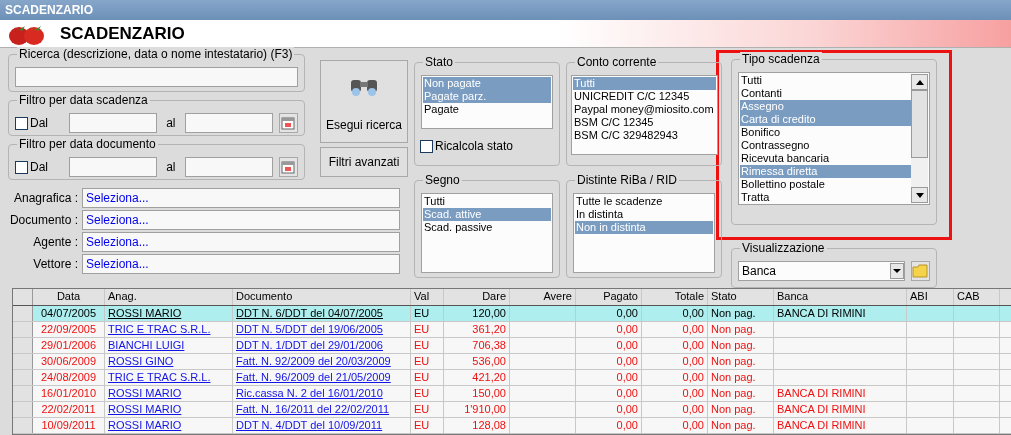  Describe the element at coordinates (821, 271) in the screenshot. I see `view-dropdown: Banca` at that location.